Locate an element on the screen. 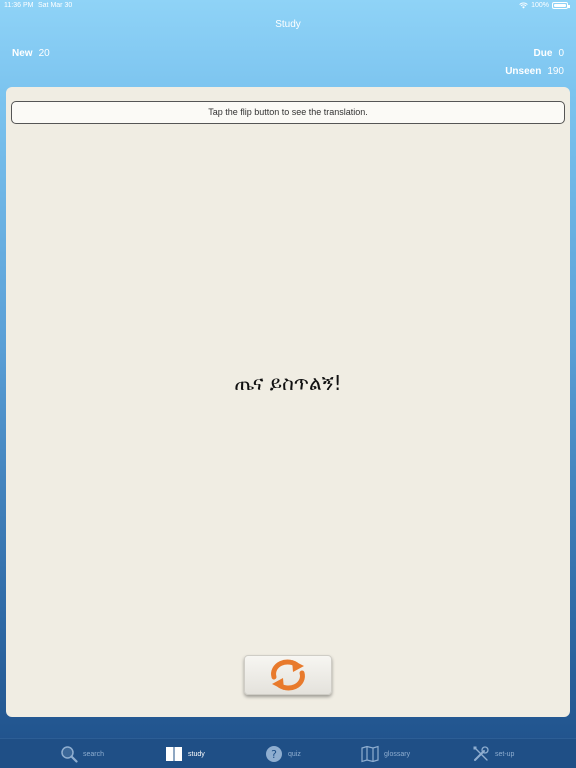 The image size is (576, 768). battery-percent: 100% is located at coordinates (540, 5).